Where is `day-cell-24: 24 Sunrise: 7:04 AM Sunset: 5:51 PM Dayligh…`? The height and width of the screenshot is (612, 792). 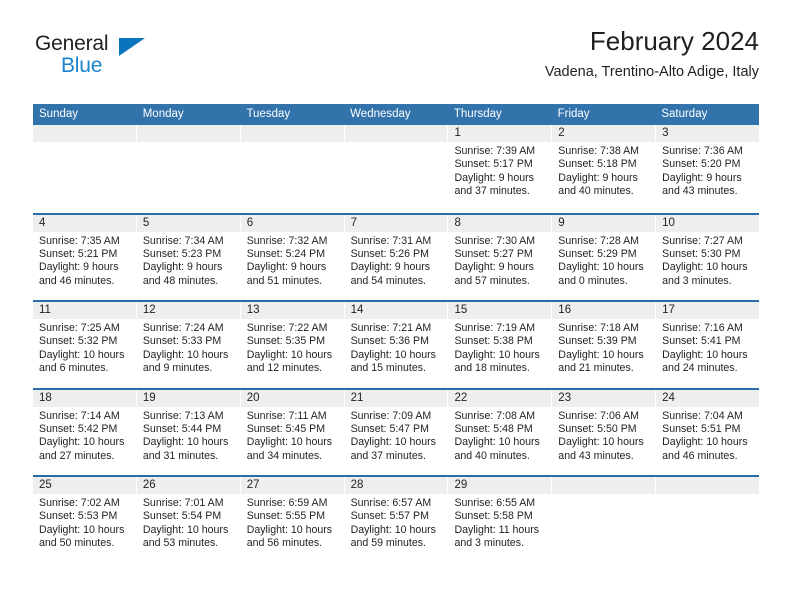 day-cell-24: 24 Sunrise: 7:04 AM Sunset: 5:51 PM Dayligh… is located at coordinates (708, 432).